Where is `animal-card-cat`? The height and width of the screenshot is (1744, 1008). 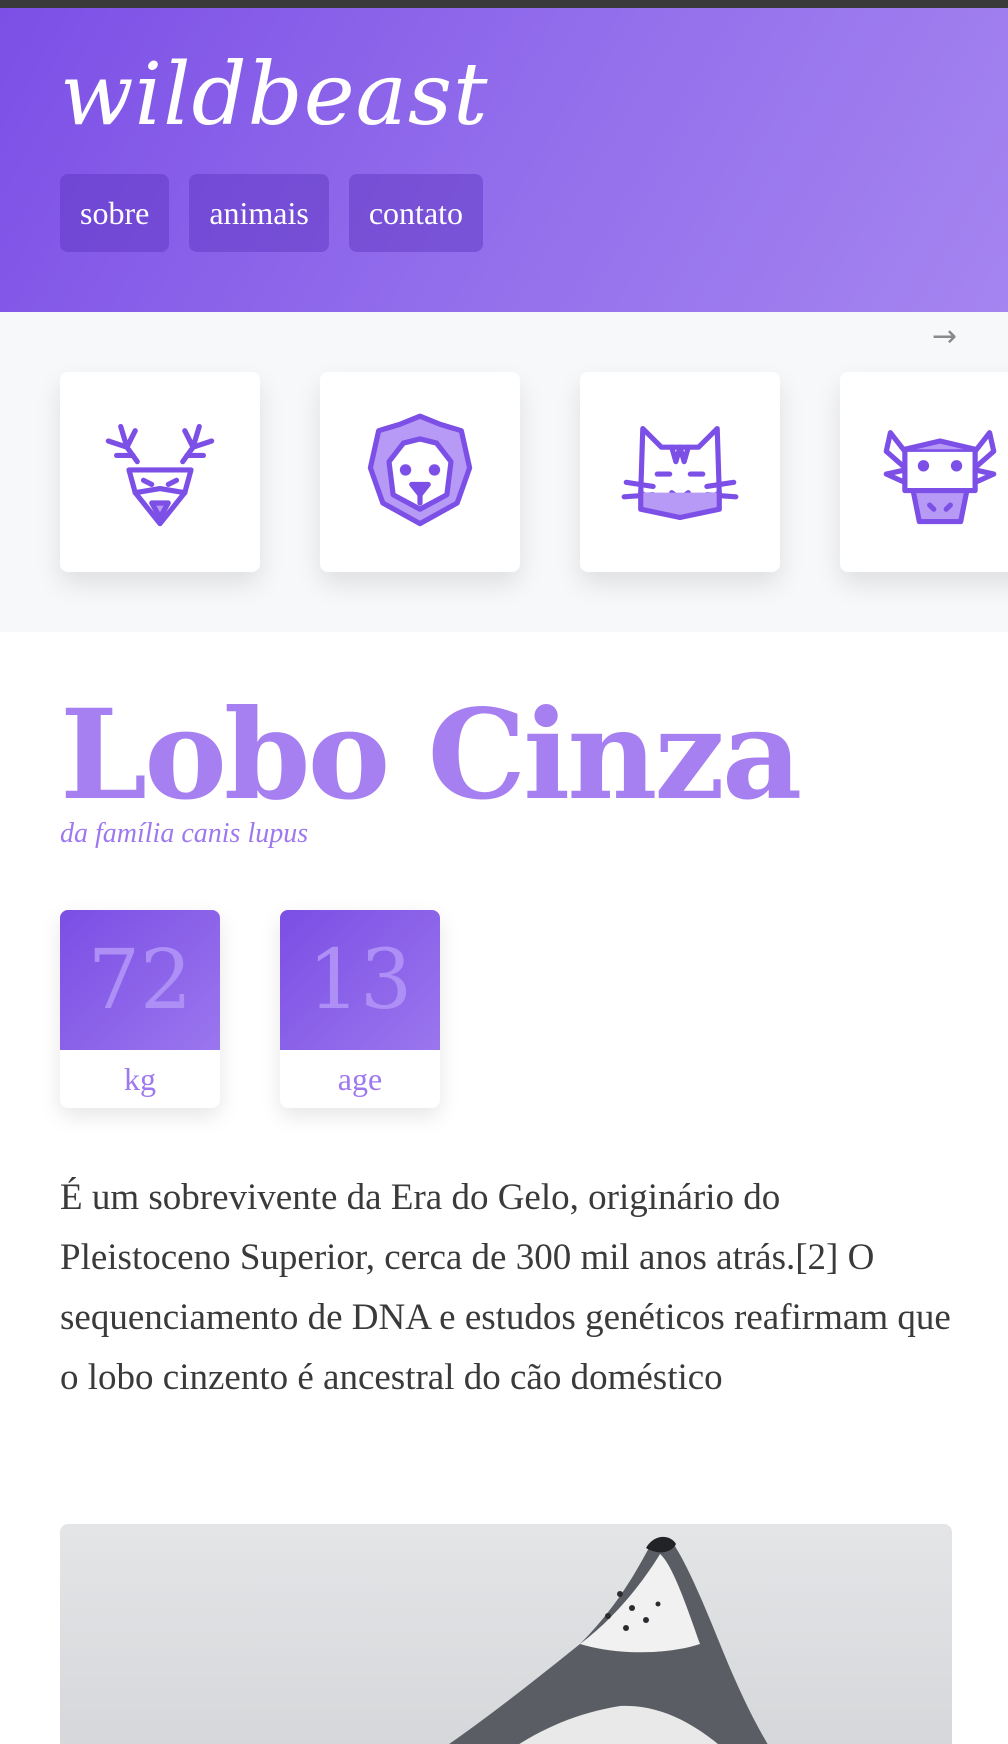 animal-card-cat is located at coordinates (680, 472).